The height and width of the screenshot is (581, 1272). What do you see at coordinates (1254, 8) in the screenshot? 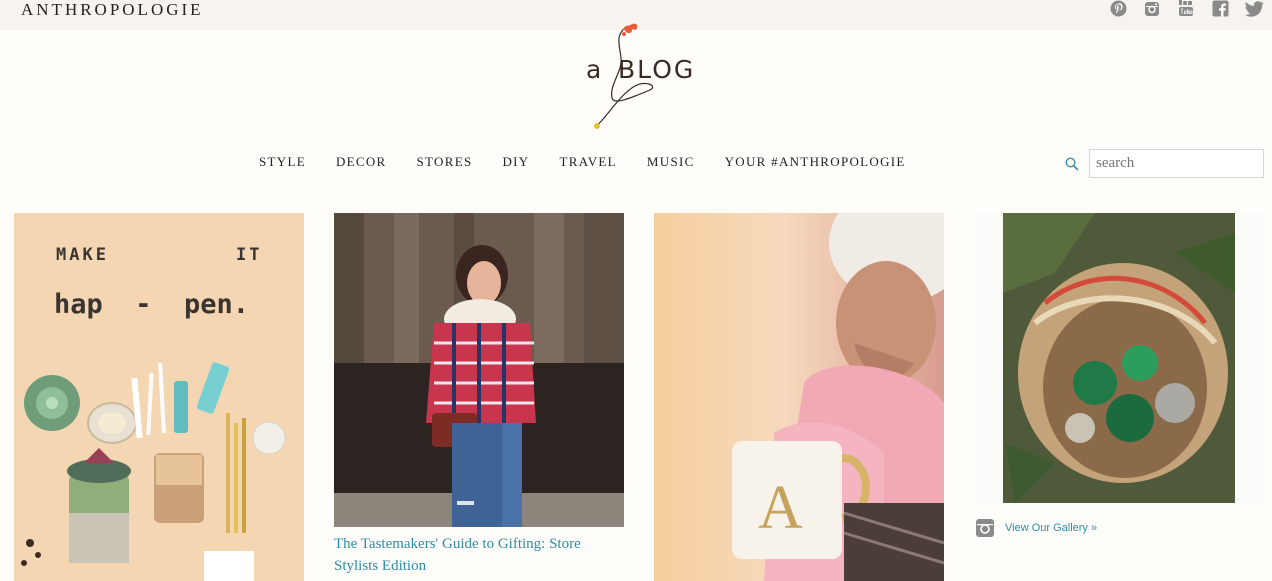
I see `twitter-icon` at bounding box center [1254, 8].